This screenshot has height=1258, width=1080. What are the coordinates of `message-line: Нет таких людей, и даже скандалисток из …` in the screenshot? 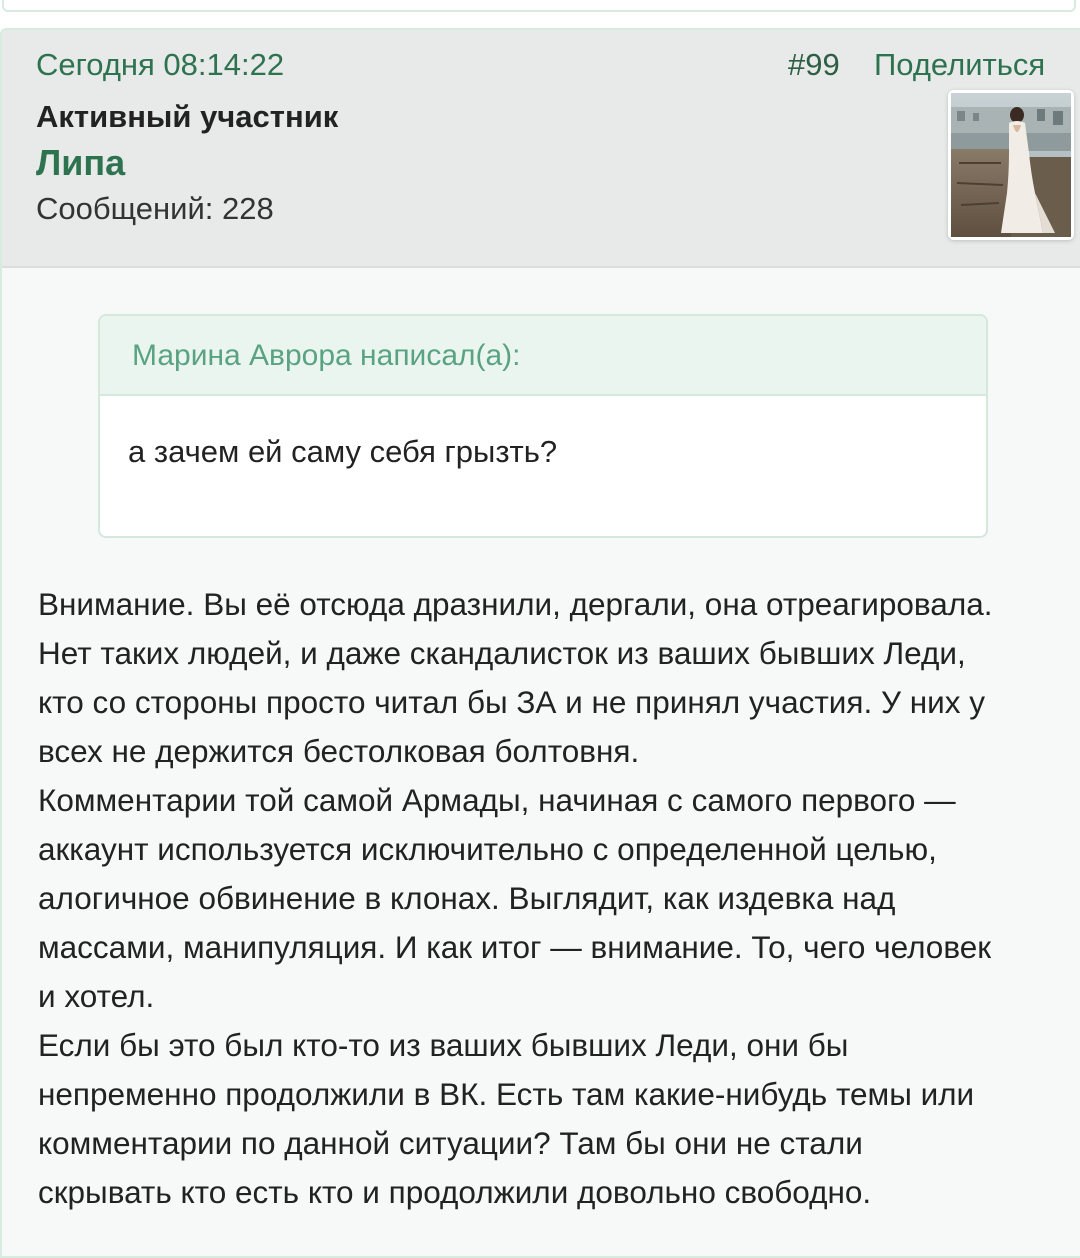 It's located at (502, 653).